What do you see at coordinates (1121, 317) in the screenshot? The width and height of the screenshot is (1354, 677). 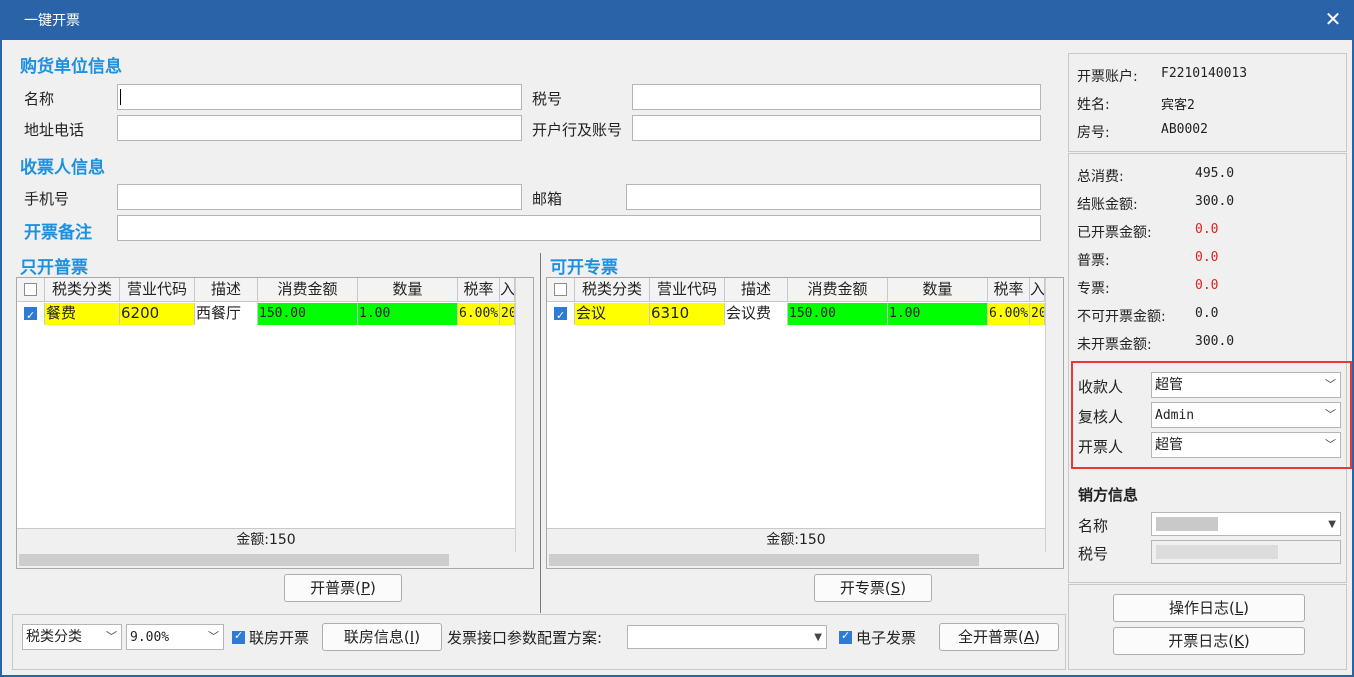 I see `noninvoiceable-label: 不可开票金额:` at bounding box center [1121, 317].